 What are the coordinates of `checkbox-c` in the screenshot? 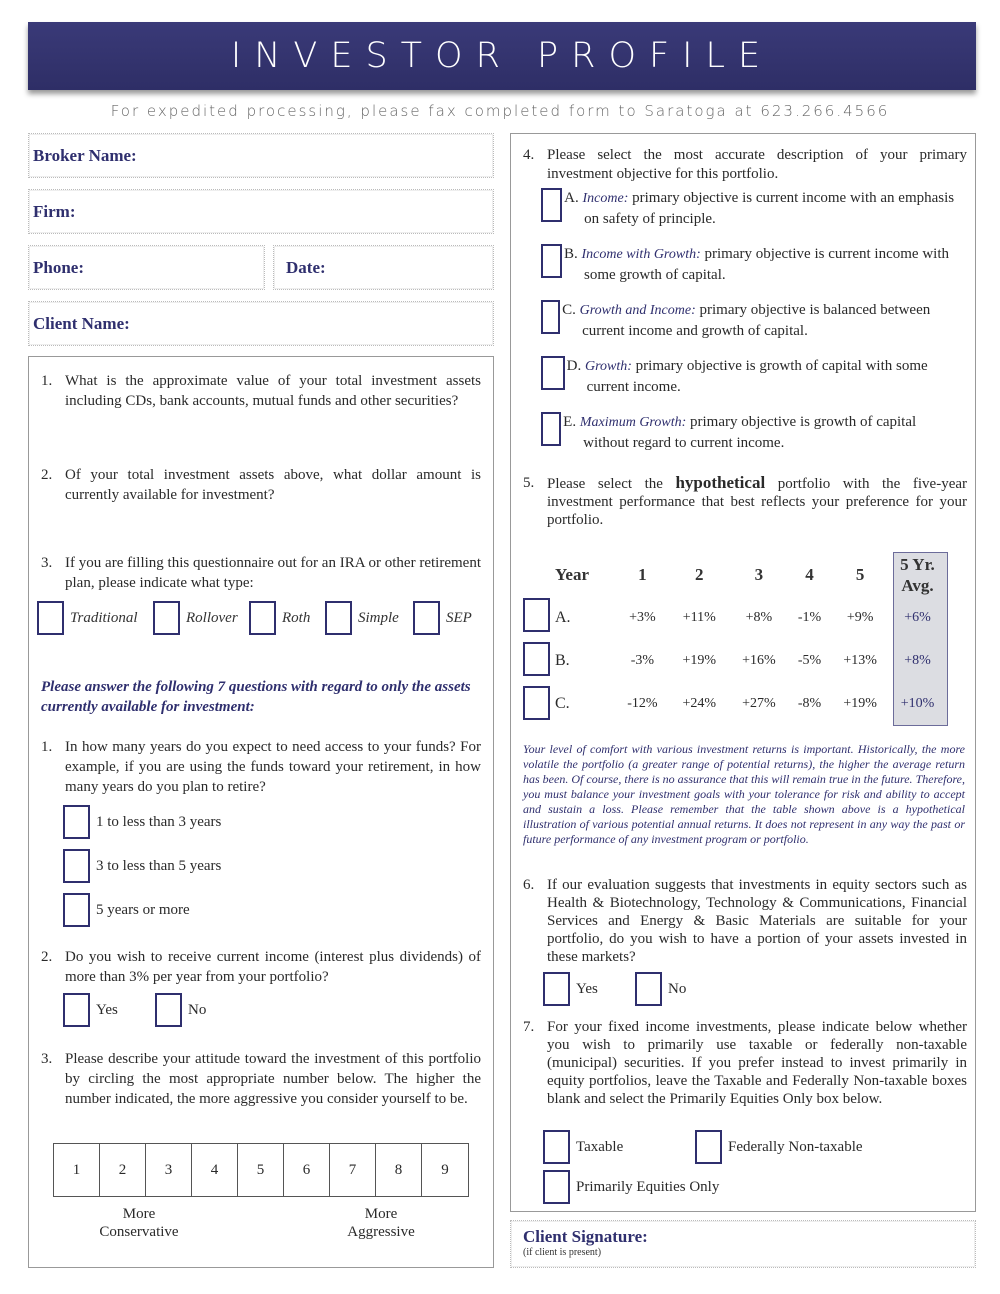 It's located at (536, 703).